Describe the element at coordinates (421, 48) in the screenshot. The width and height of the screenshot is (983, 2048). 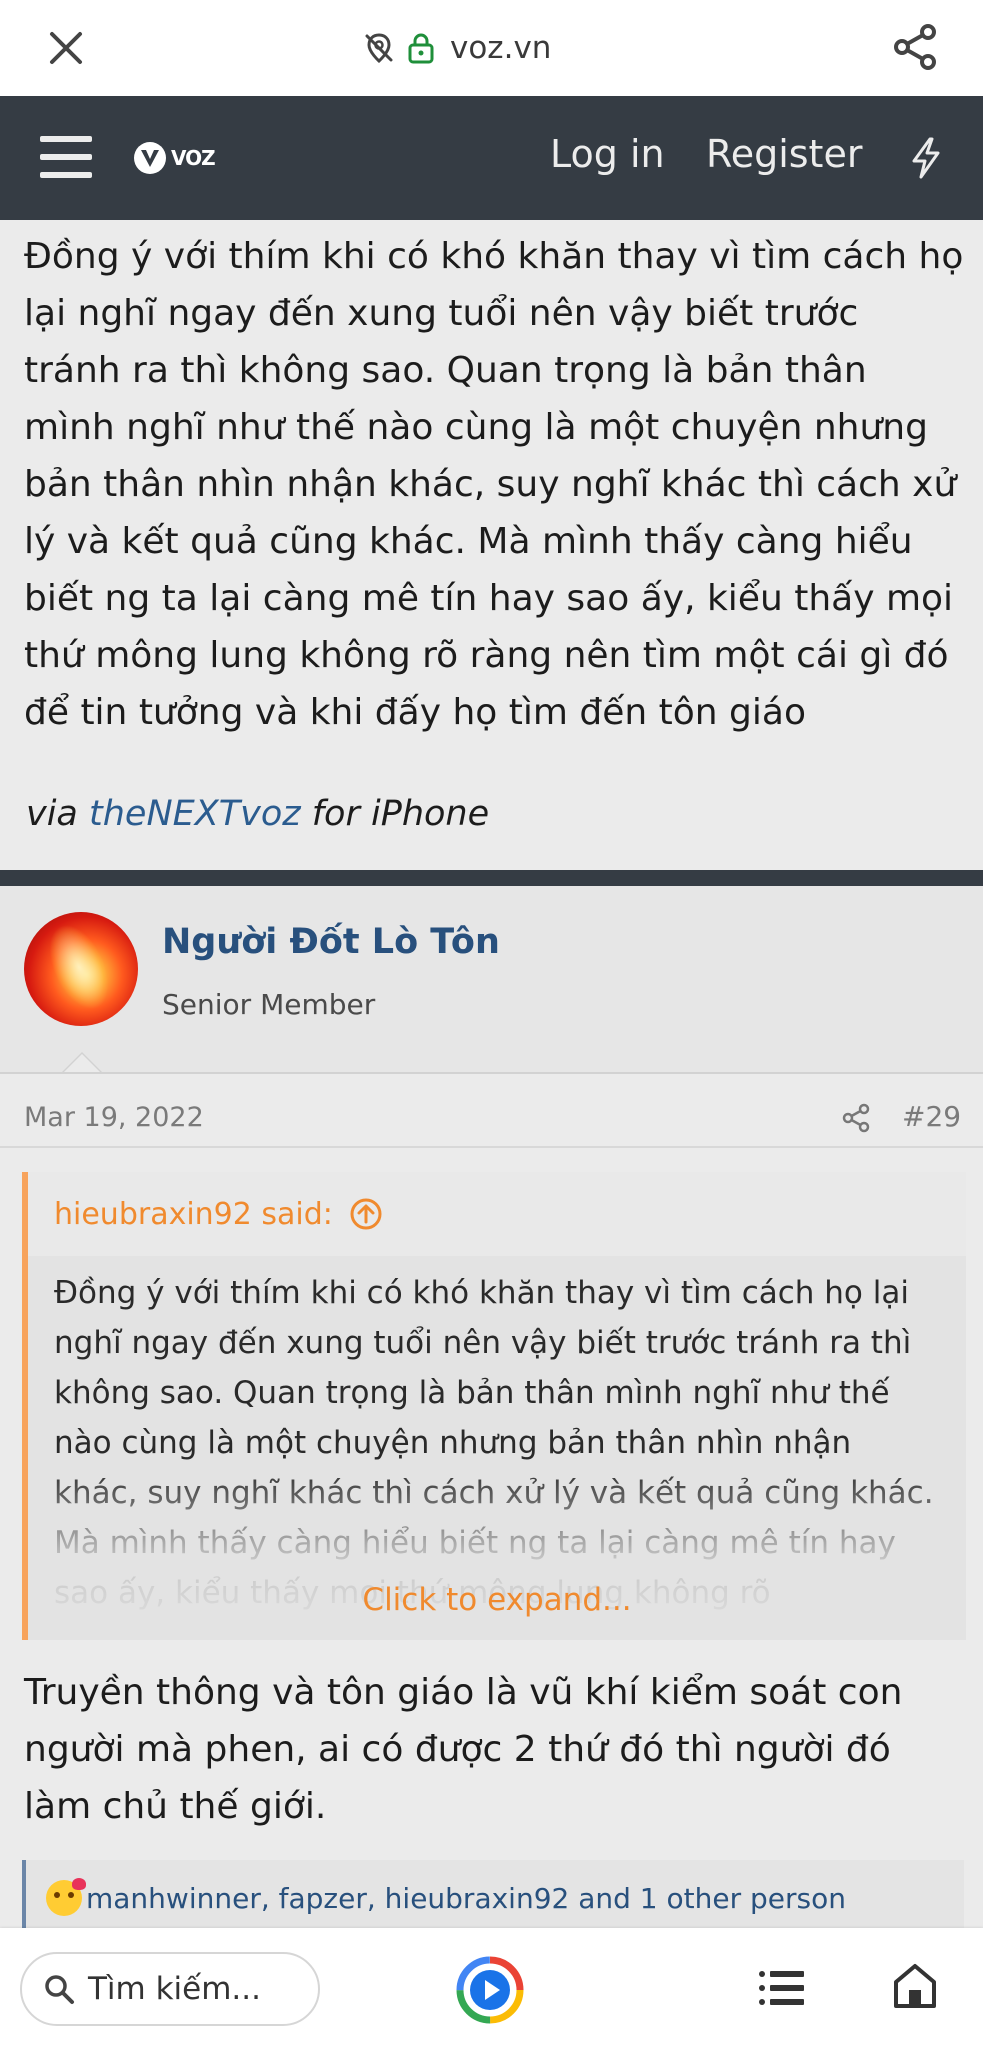
I see `lock-icon` at that location.